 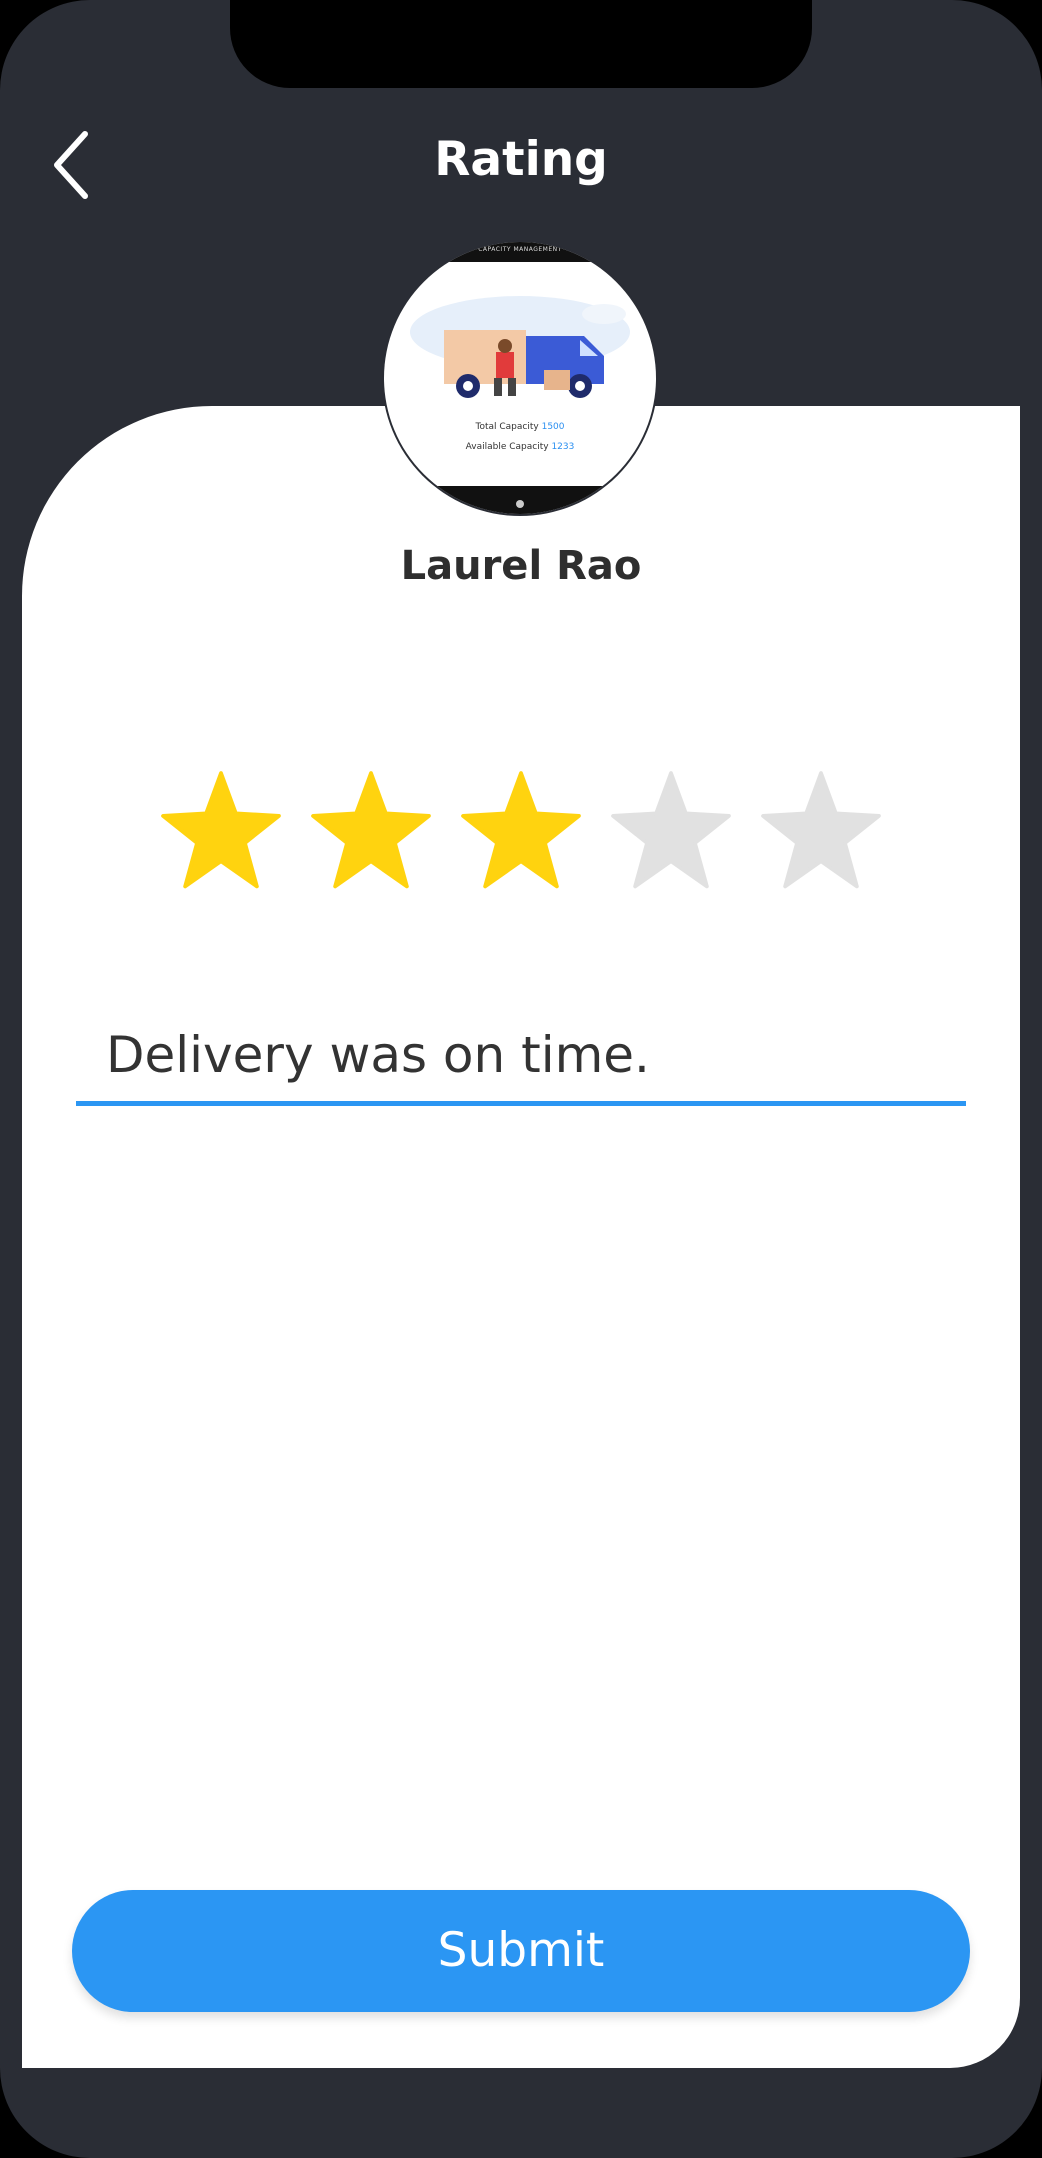 I want to click on comment-input, so click(x=526, y=1055).